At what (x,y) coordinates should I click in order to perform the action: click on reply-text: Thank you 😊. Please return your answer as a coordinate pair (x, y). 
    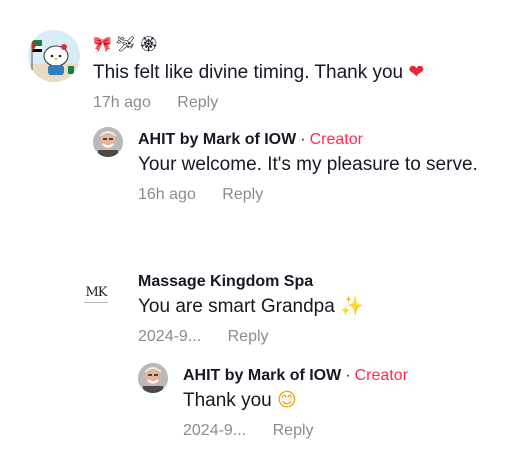
    Looking at the image, I should click on (295, 401).